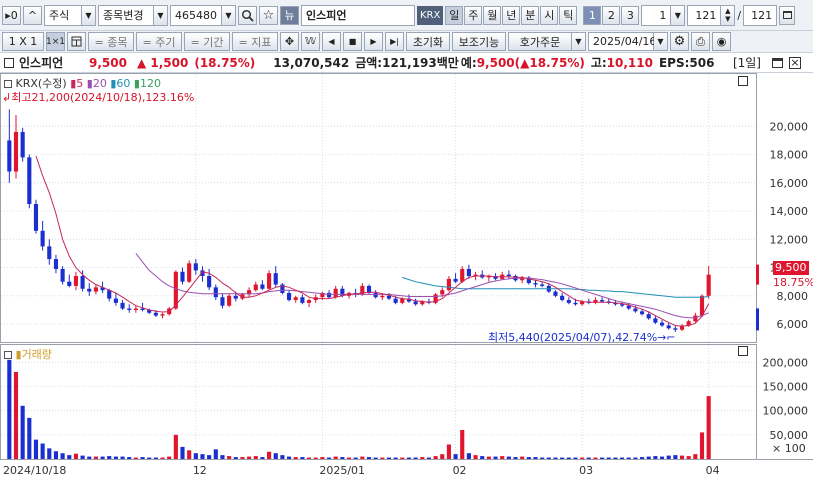 Image resolution: width=813 pixels, height=480 pixels. Describe the element at coordinates (255, 41) in the screenshot. I see `indicator-button: = 지표` at that location.